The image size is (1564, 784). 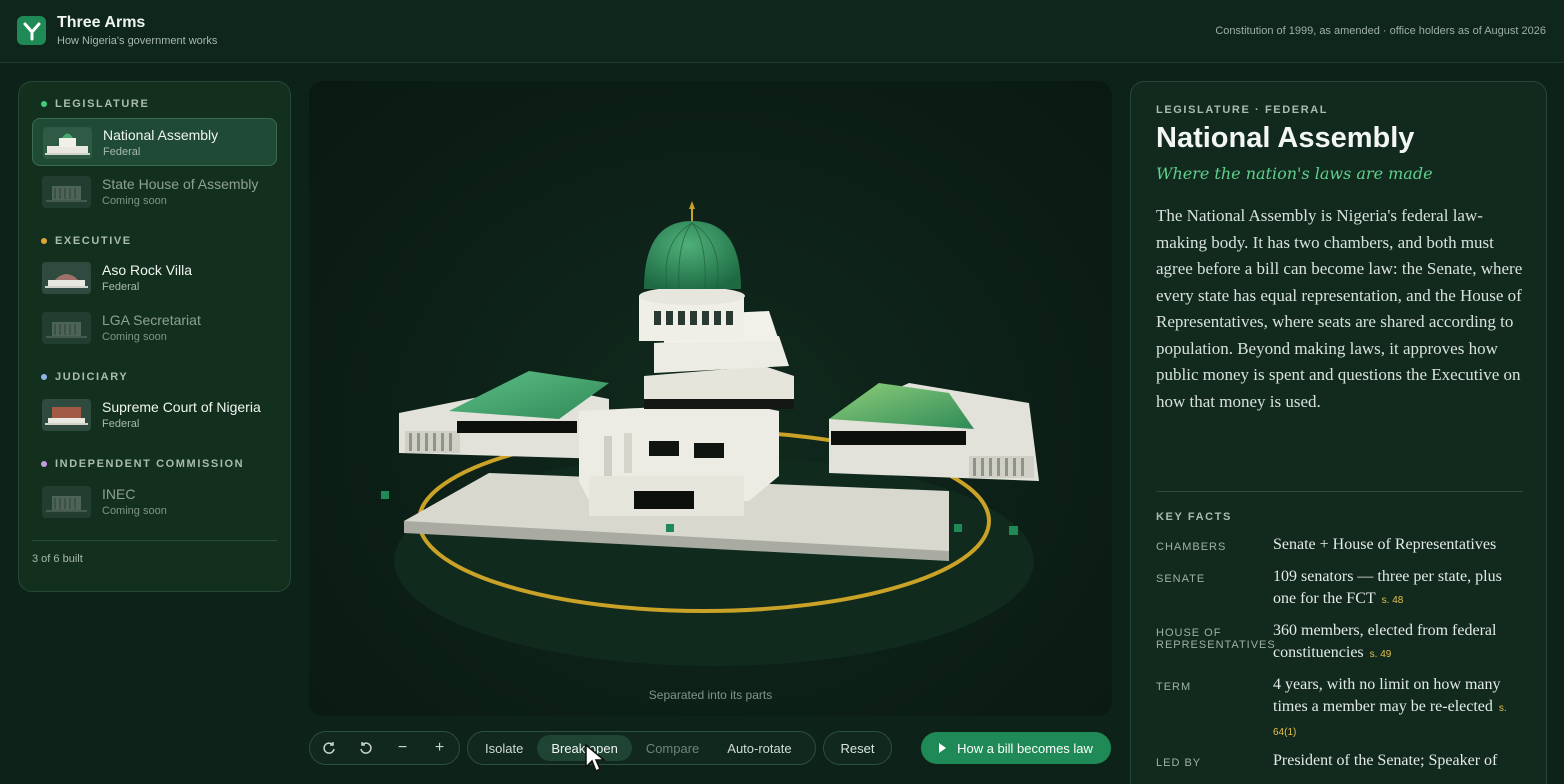 What do you see at coordinates (119, 494) in the screenshot?
I see `sidebar-item-label: INEC` at bounding box center [119, 494].